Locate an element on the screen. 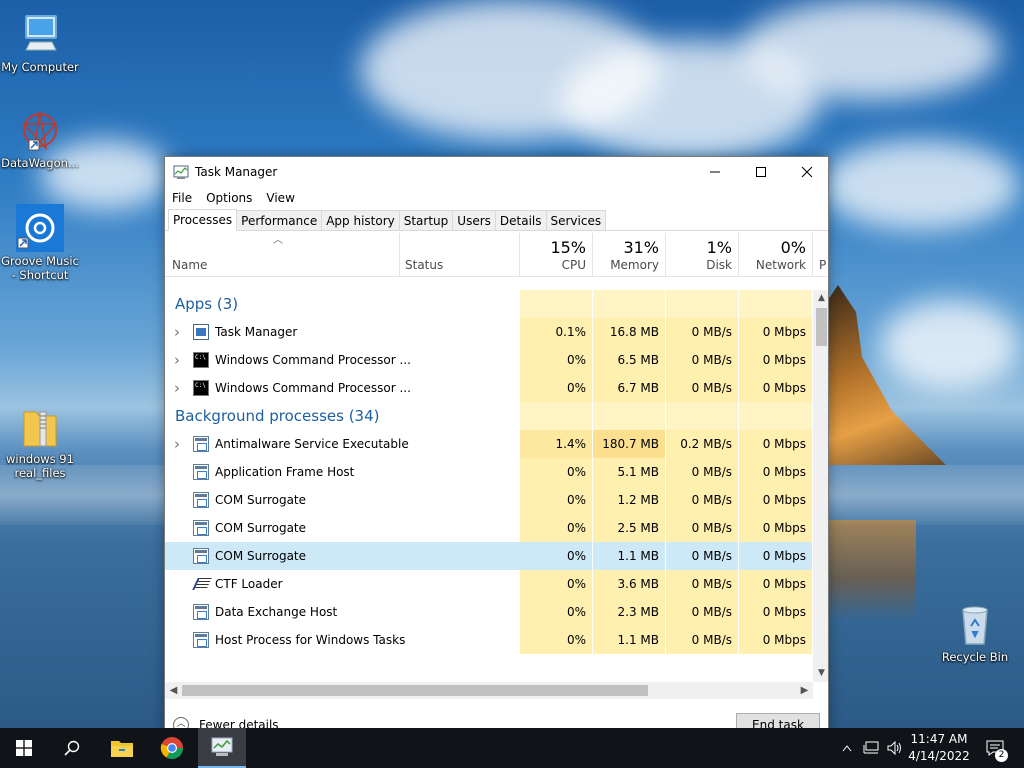 This screenshot has height=768, width=1024. scroll-down-icon: ▼ is located at coordinates (820, 673).